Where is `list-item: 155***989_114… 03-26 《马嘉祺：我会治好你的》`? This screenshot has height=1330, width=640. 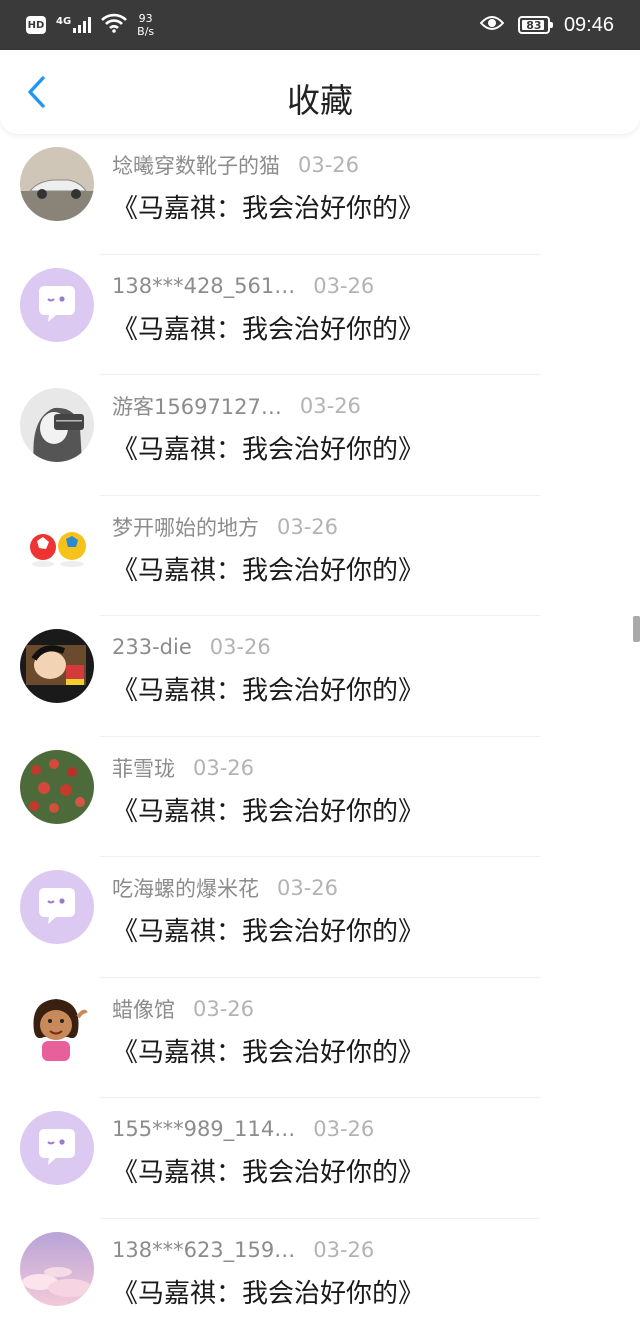
list-item: 155***989_114… 03-26 《马嘉祺：我会治好你的》 is located at coordinates (320, 1158).